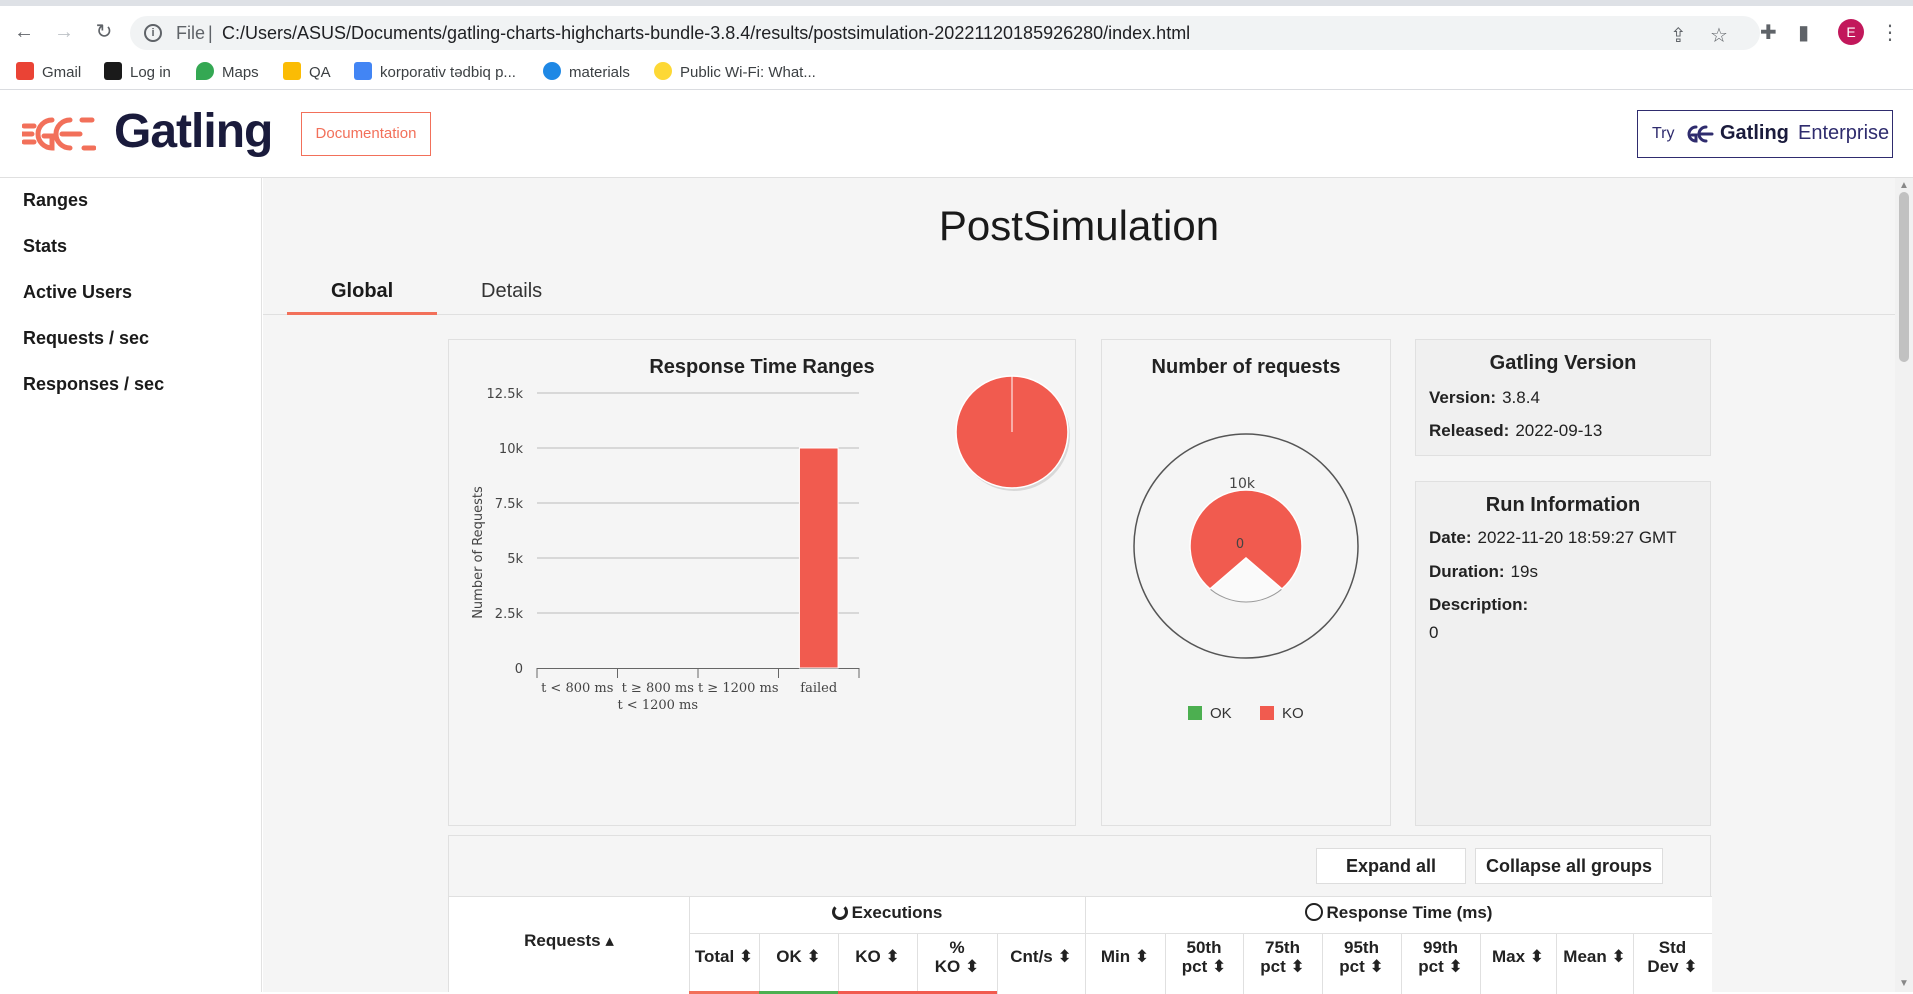 The width and height of the screenshot is (1913, 994). Describe the element at coordinates (515, 559) in the screenshot. I see `y-tick-label: 5k` at that location.